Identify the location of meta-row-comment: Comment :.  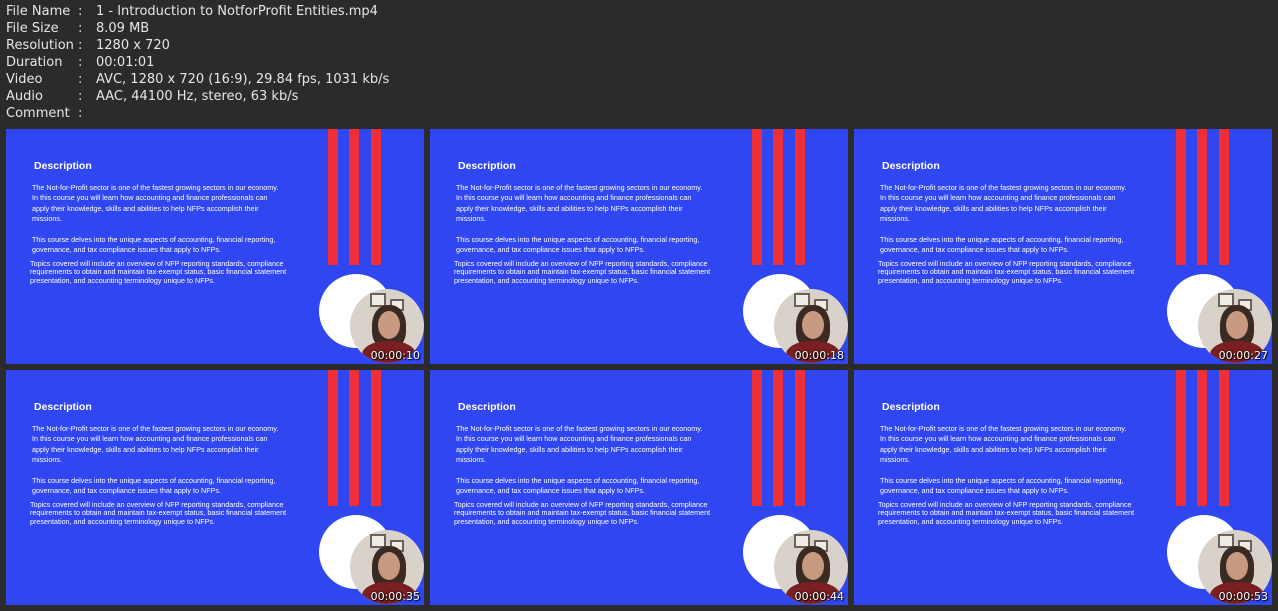
(197, 113).